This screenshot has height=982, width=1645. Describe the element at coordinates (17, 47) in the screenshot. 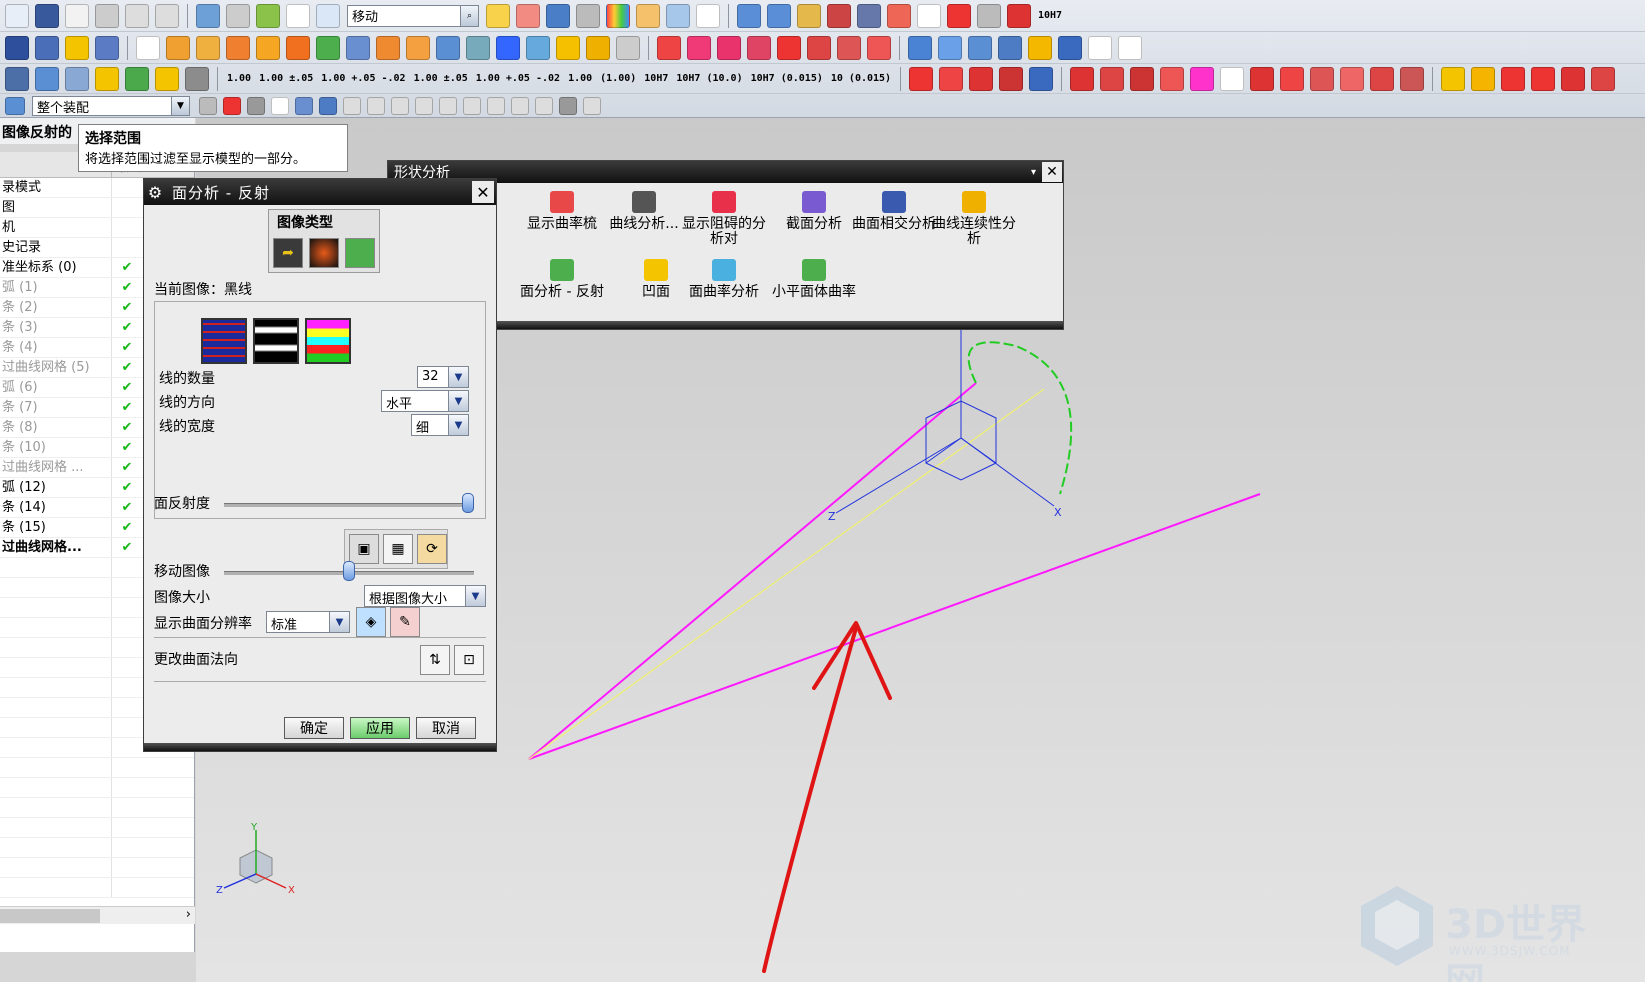

I see `part-icon` at that location.